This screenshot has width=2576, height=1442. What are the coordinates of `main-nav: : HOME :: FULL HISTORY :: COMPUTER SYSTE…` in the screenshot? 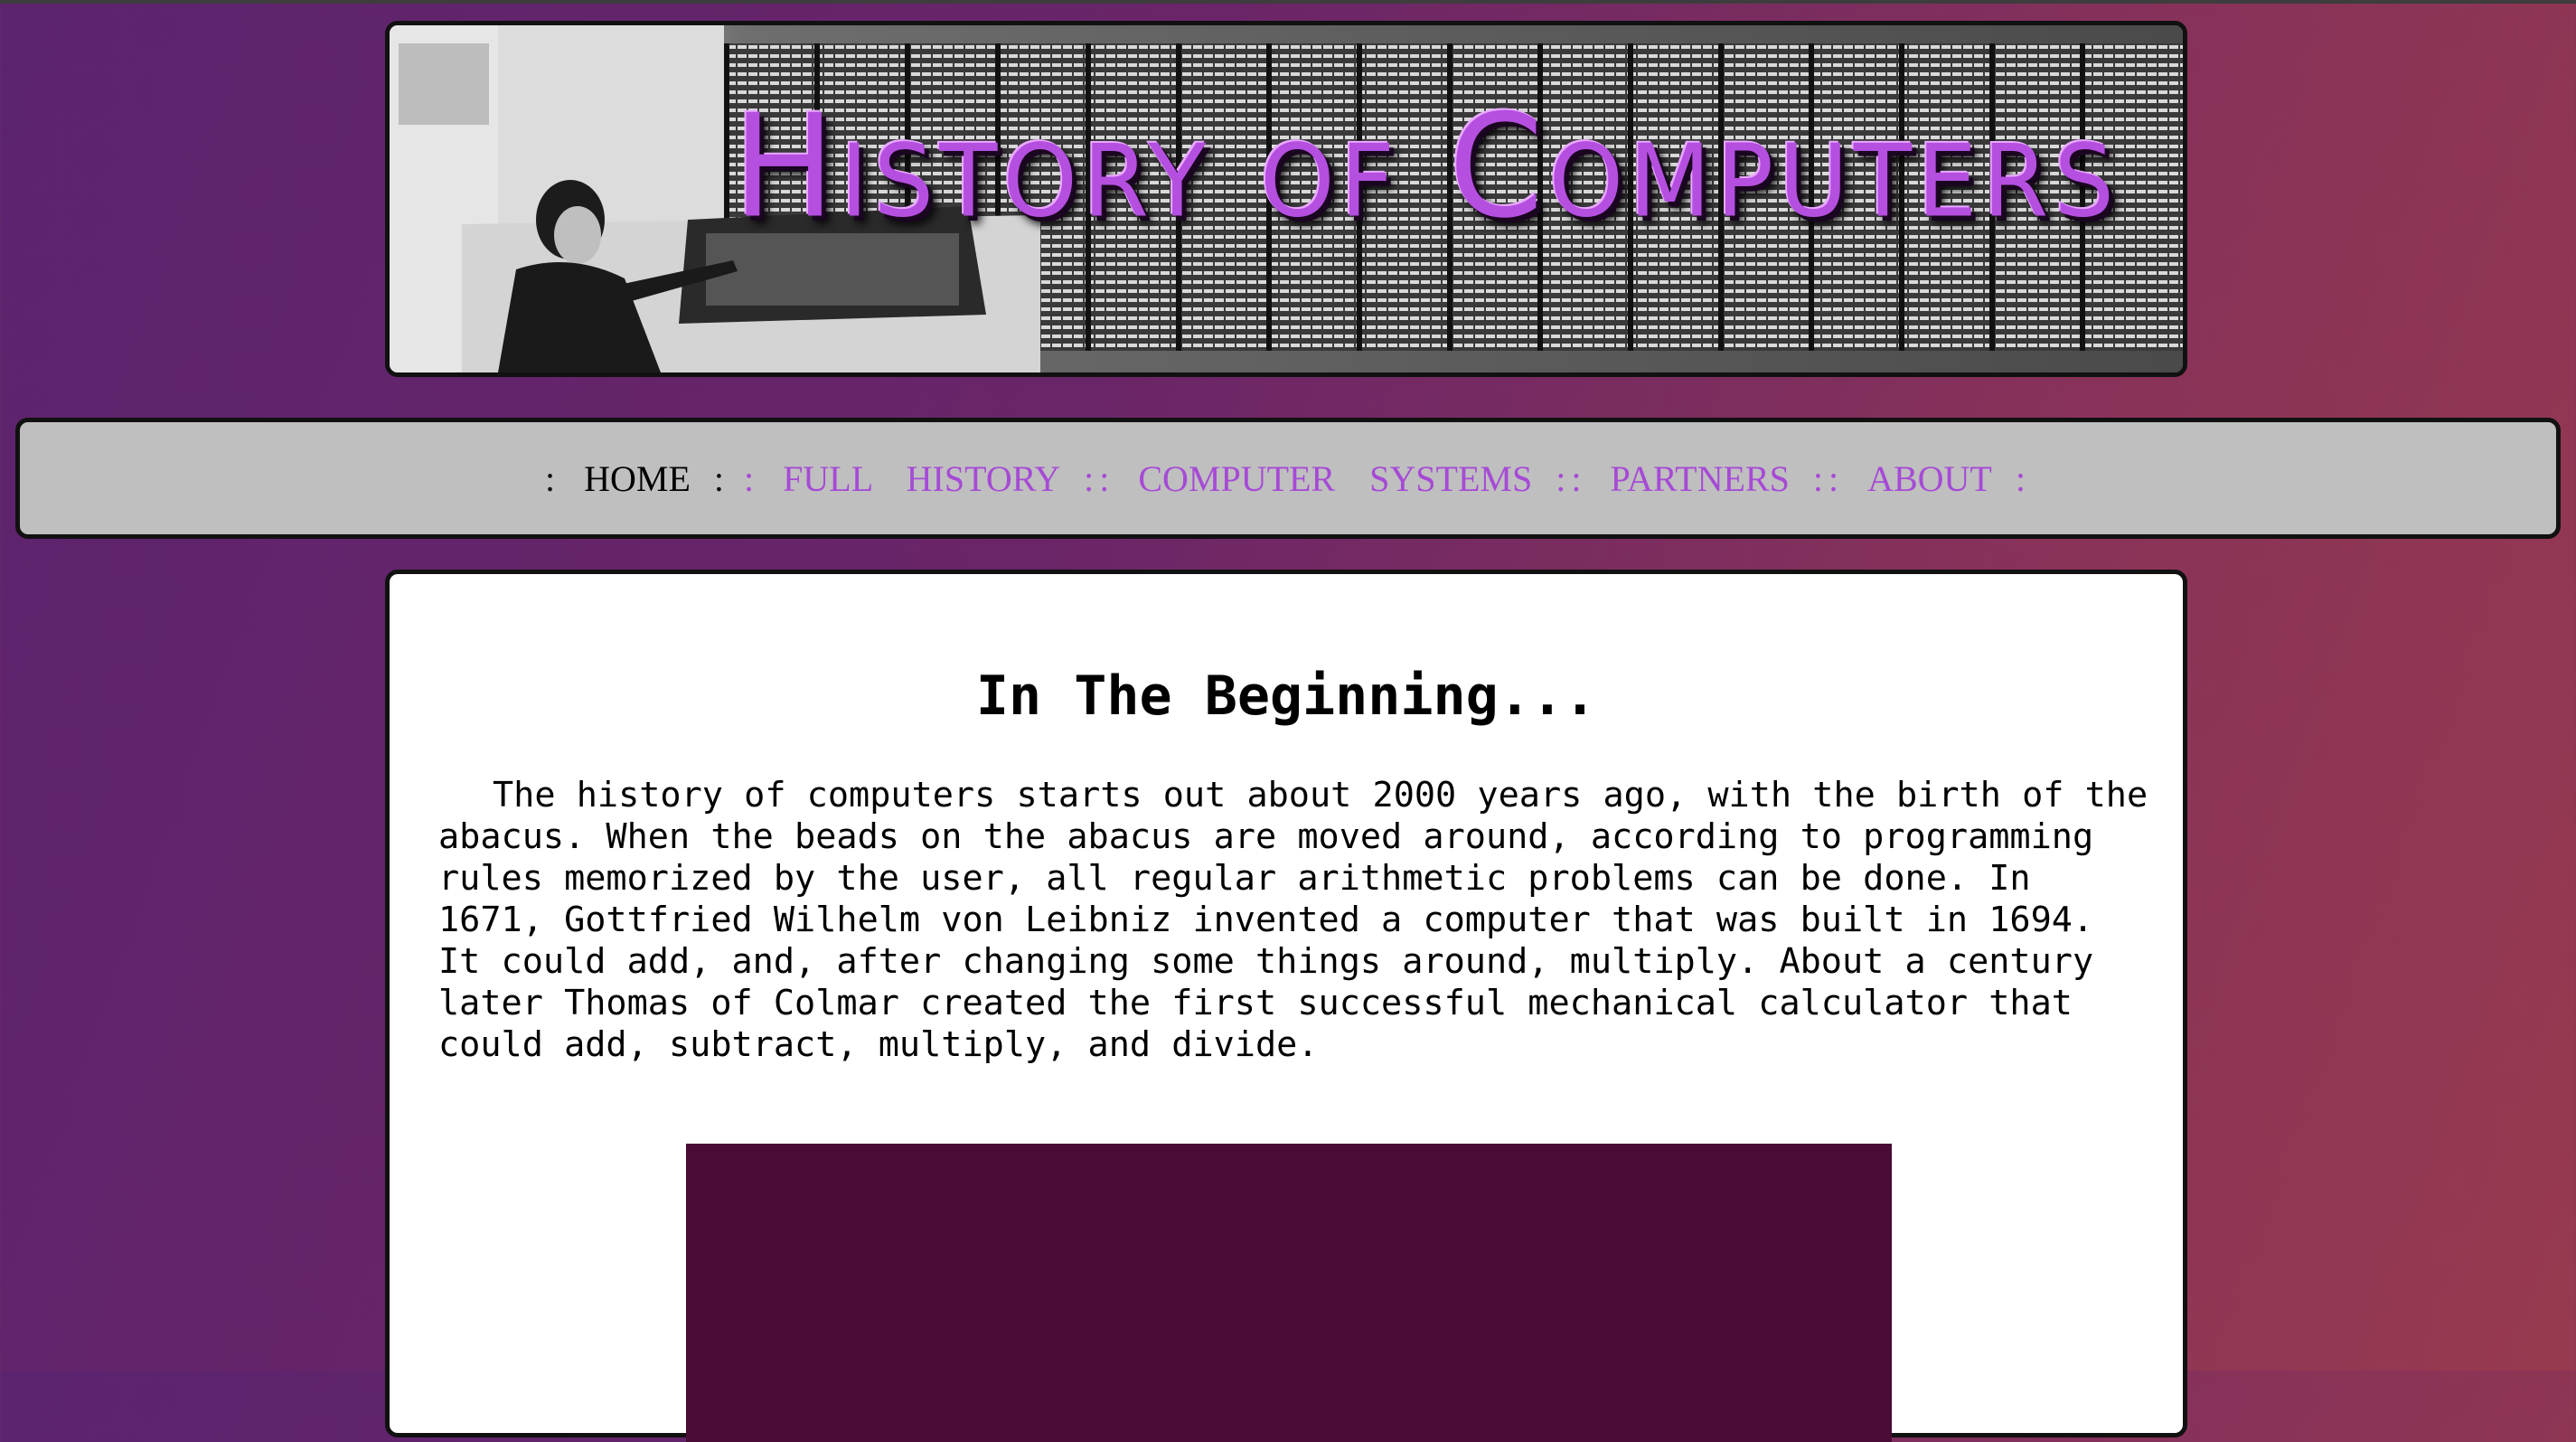 It's located at (1288, 478).